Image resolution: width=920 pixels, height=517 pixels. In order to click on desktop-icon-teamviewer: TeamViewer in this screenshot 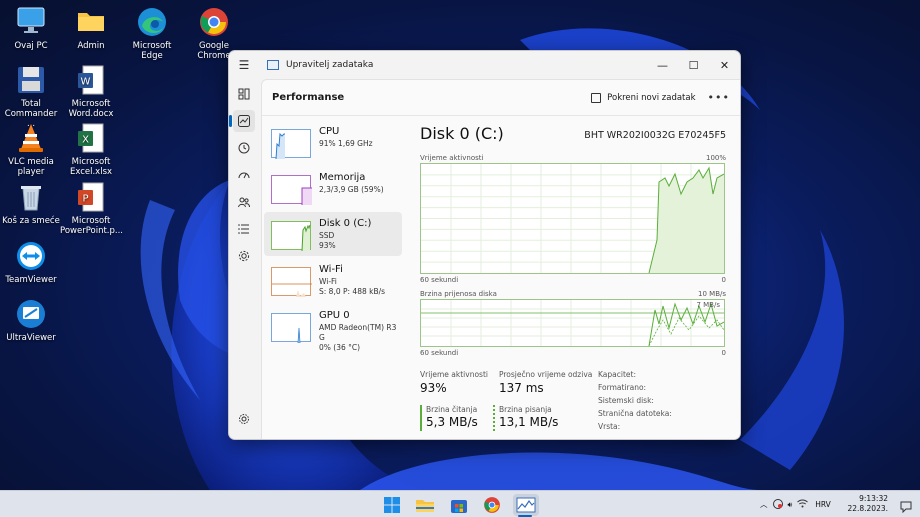, I will do `click(31, 262)`.